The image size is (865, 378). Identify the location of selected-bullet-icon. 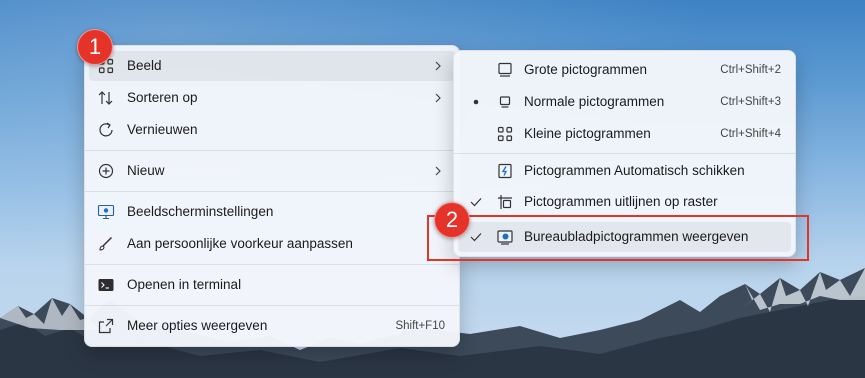
(476, 102).